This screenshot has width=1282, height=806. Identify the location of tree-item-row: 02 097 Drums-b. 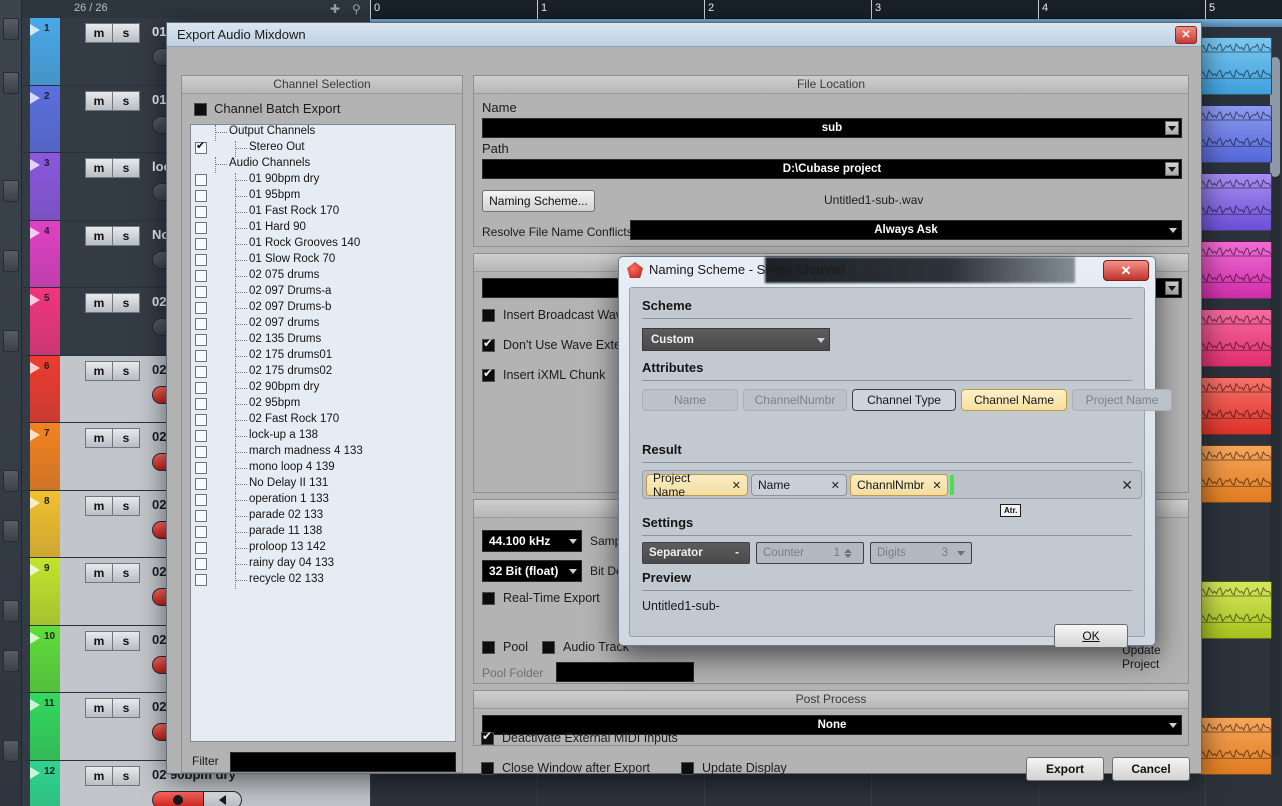
(323, 309).